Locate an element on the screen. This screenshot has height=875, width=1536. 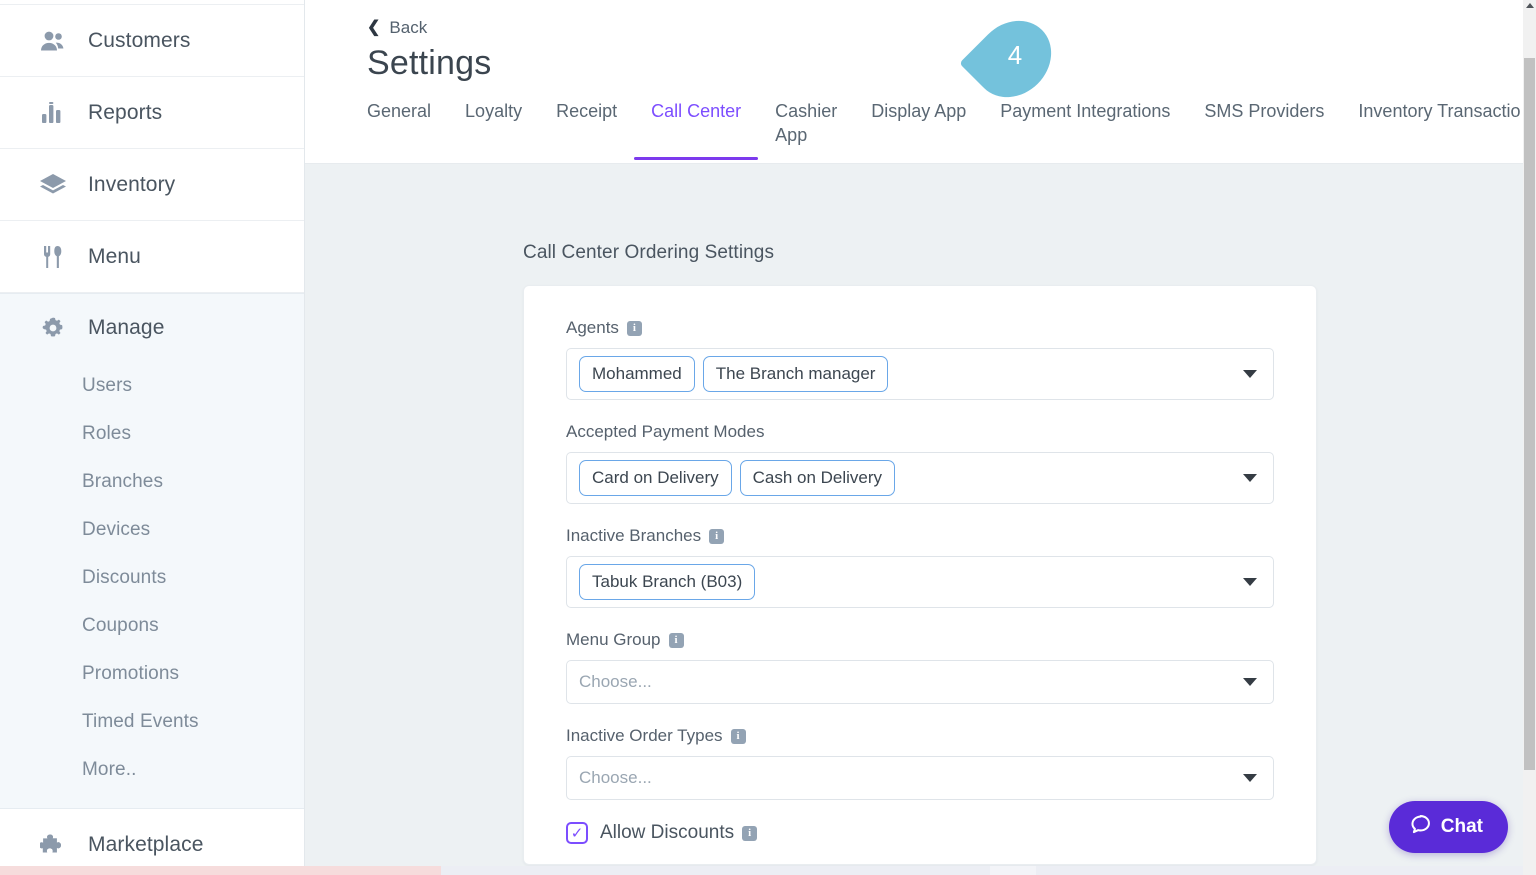
chat-button: Chat is located at coordinates (1448, 827).